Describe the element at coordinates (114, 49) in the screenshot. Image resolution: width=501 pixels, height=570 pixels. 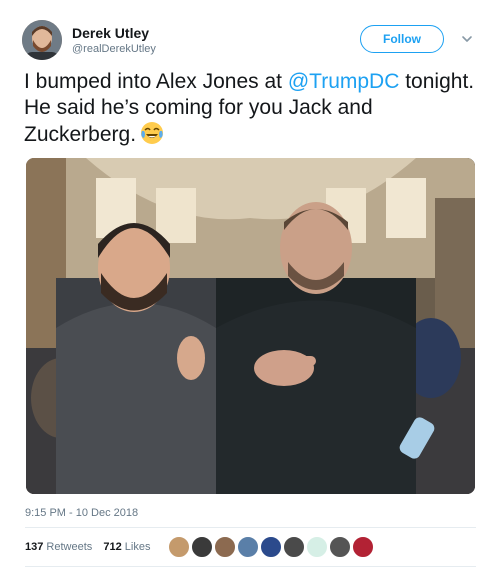
I see `user-handle: @realDerekUtley` at that location.